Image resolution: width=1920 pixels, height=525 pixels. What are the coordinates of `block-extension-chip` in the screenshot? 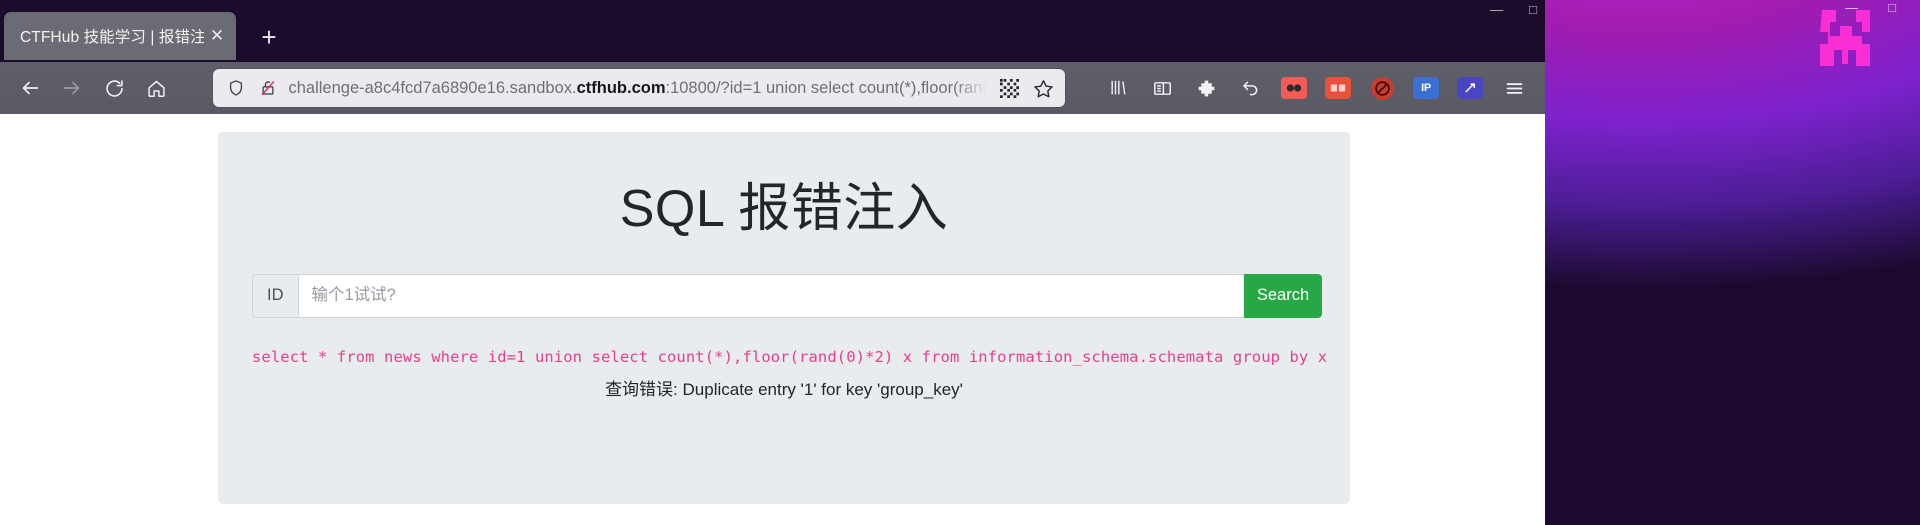 It's located at (1382, 88).